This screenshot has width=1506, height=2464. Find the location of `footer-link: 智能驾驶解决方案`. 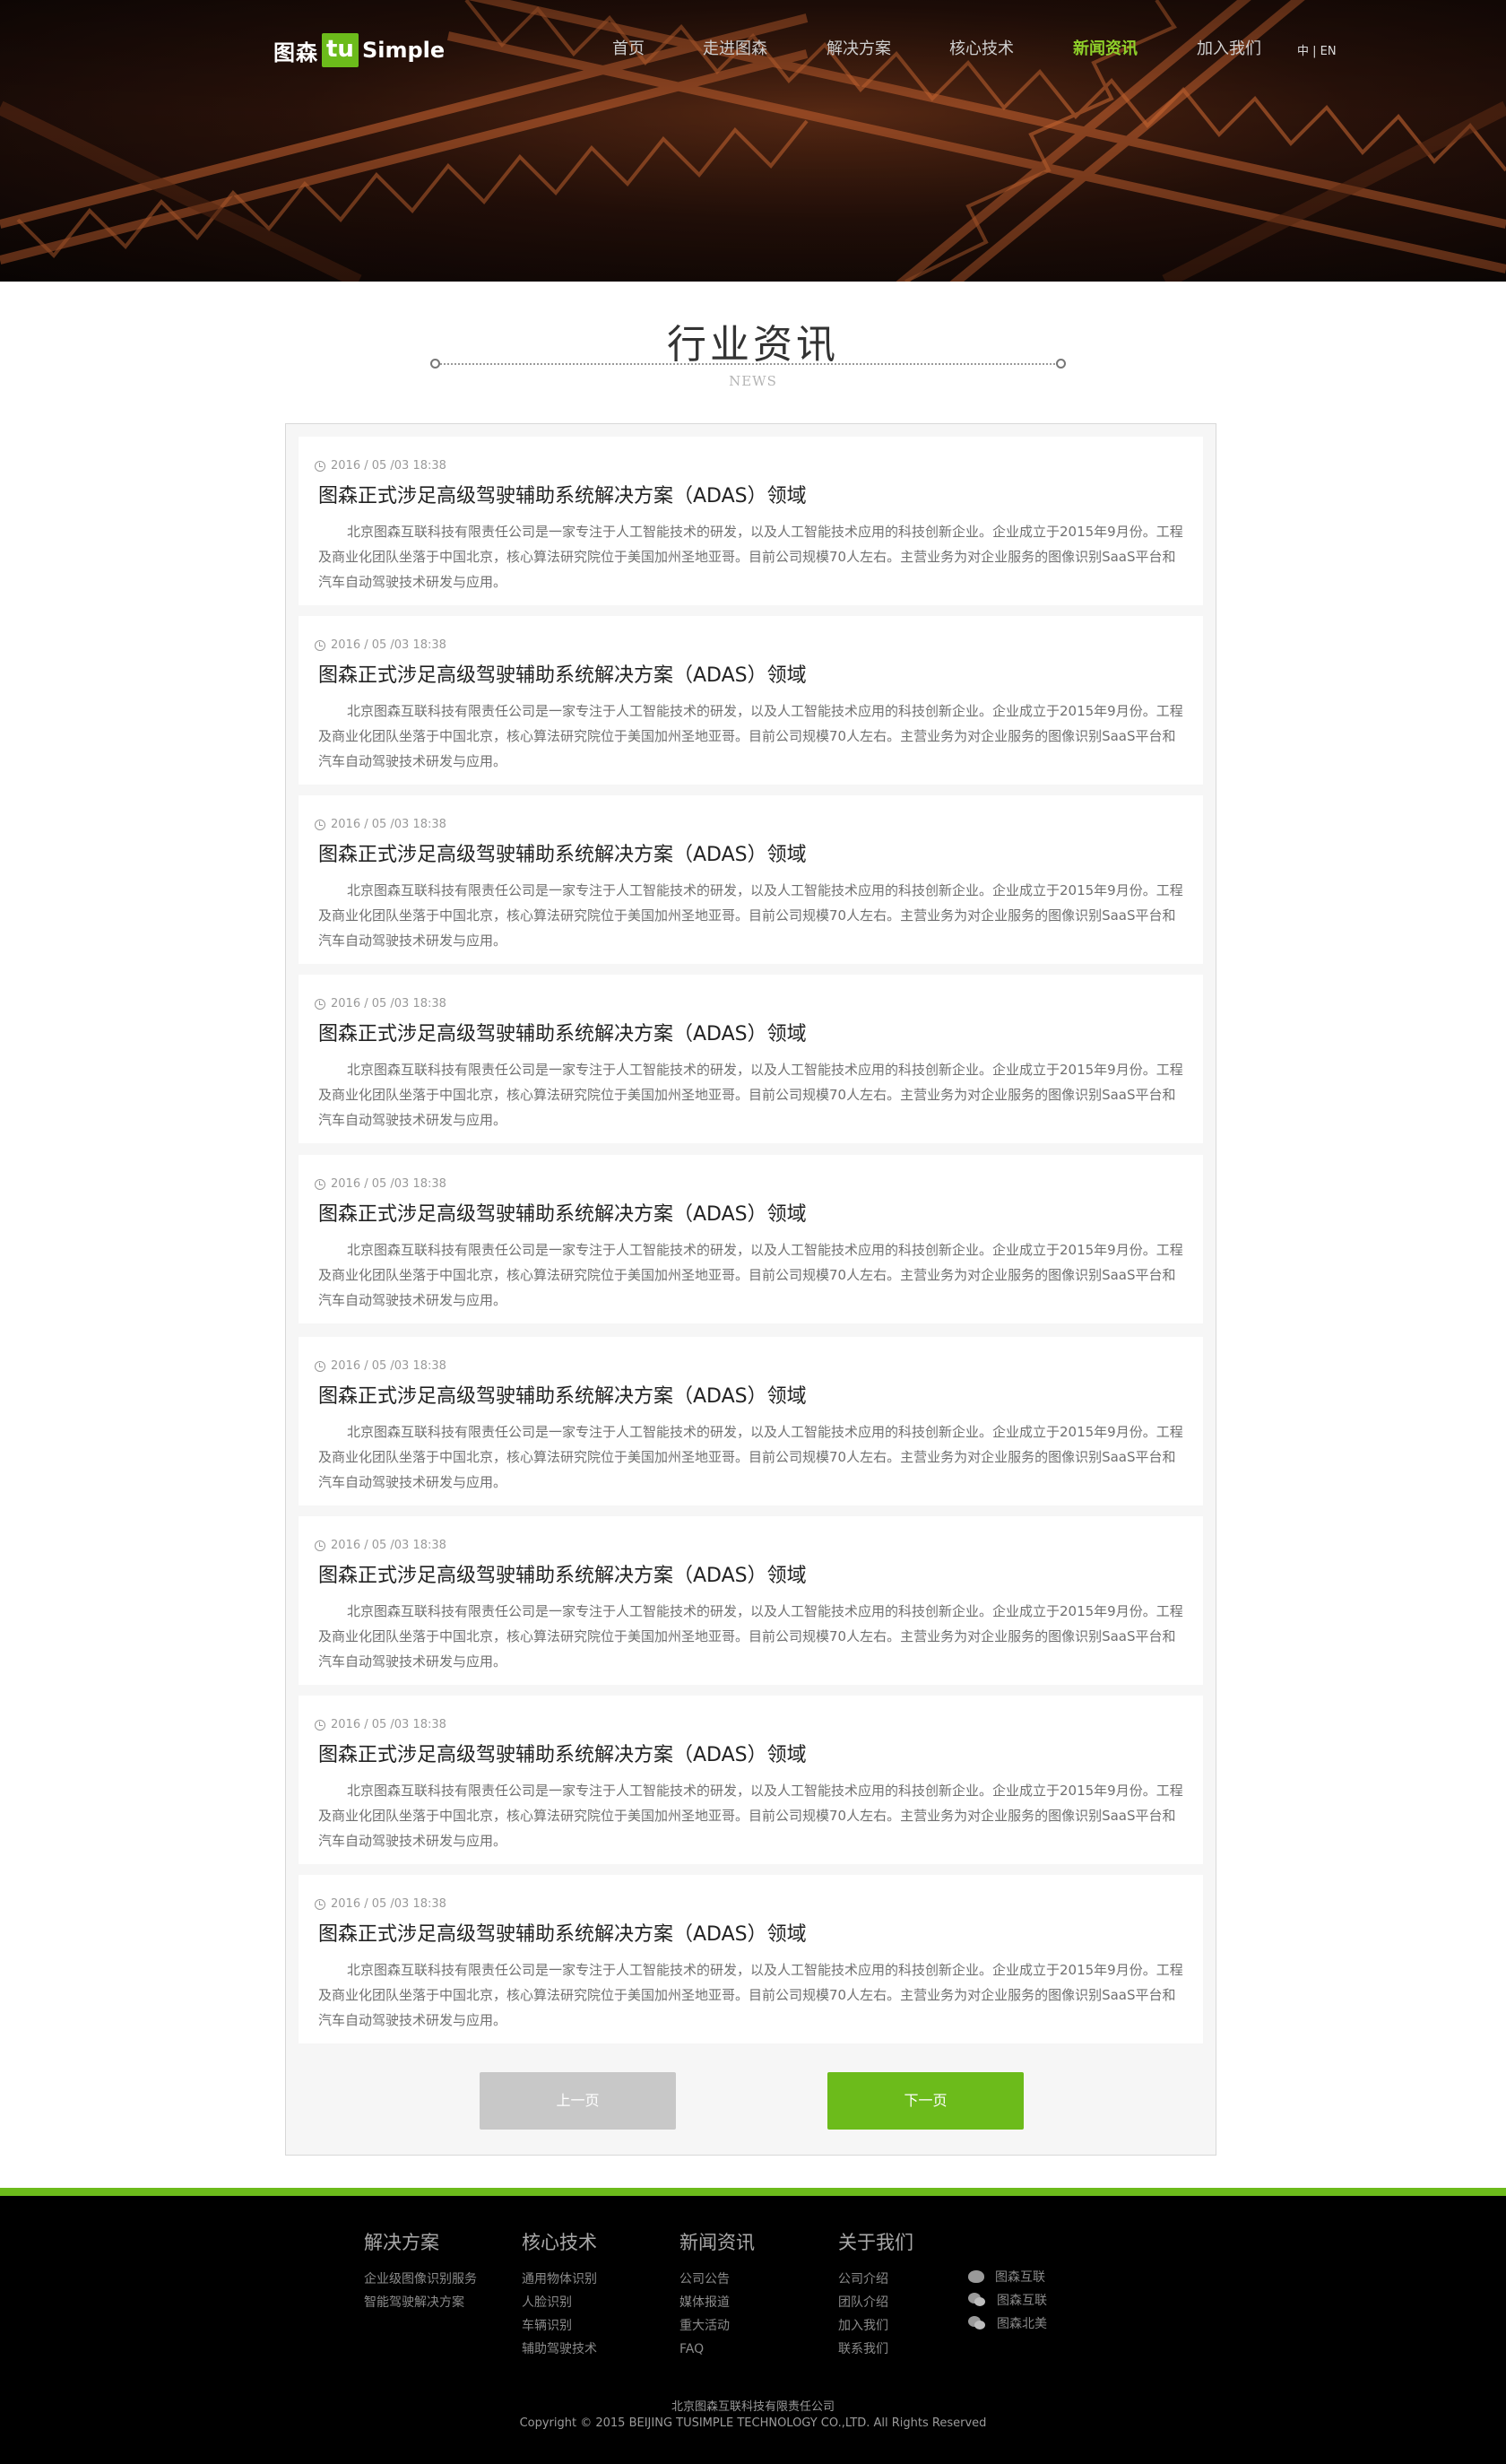

footer-link: 智能驾驶解决方案 is located at coordinates (420, 2302).